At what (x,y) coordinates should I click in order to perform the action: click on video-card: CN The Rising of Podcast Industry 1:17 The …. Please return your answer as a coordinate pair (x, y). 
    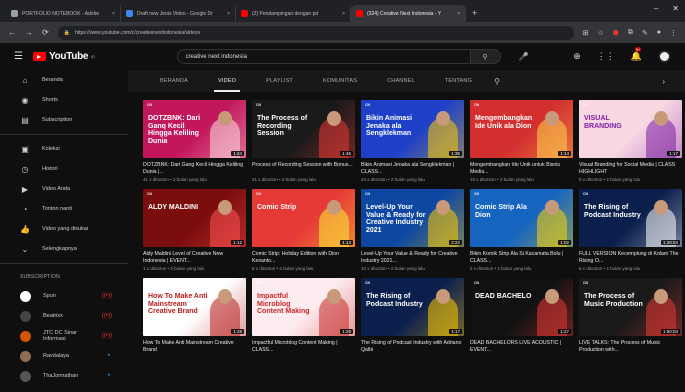
    Looking at the image, I should click on (412, 316).